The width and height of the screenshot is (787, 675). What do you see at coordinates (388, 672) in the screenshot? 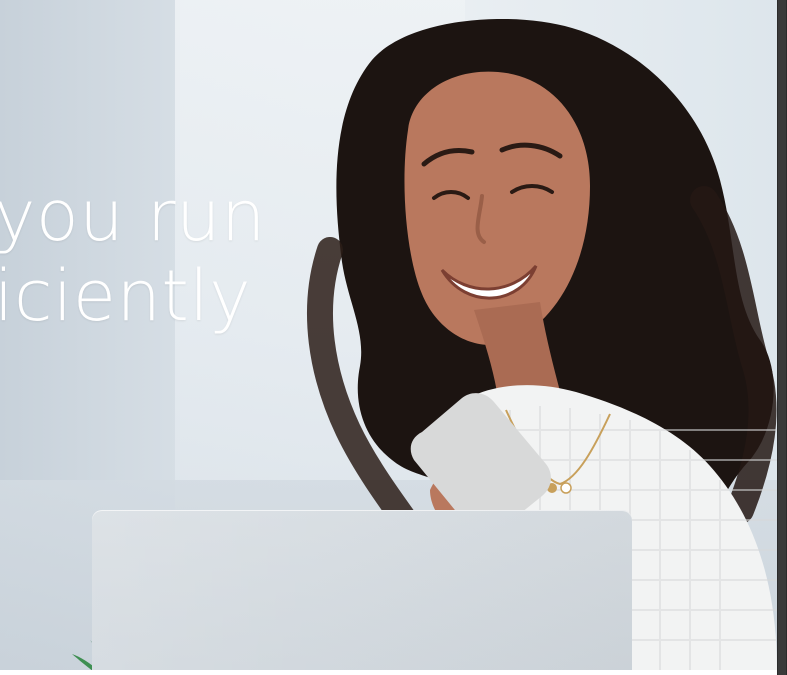
I see `bottom-strip` at bounding box center [388, 672].